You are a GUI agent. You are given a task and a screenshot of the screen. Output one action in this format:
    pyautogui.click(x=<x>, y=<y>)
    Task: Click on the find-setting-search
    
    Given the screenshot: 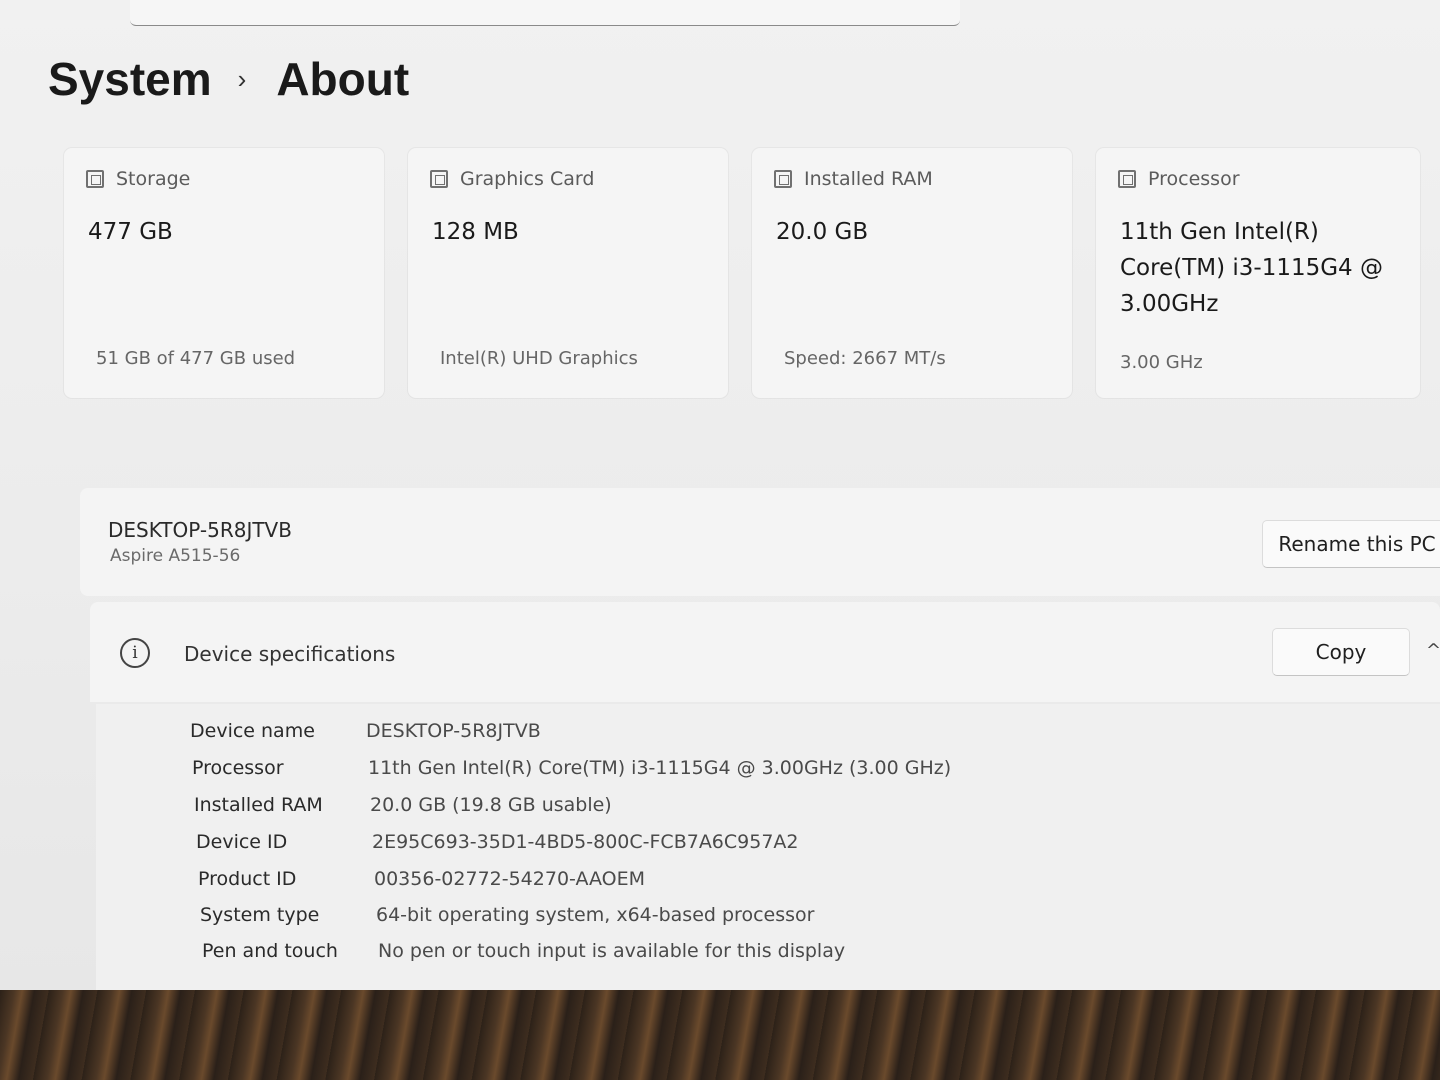 What is the action you would take?
    pyautogui.click(x=545, y=13)
    